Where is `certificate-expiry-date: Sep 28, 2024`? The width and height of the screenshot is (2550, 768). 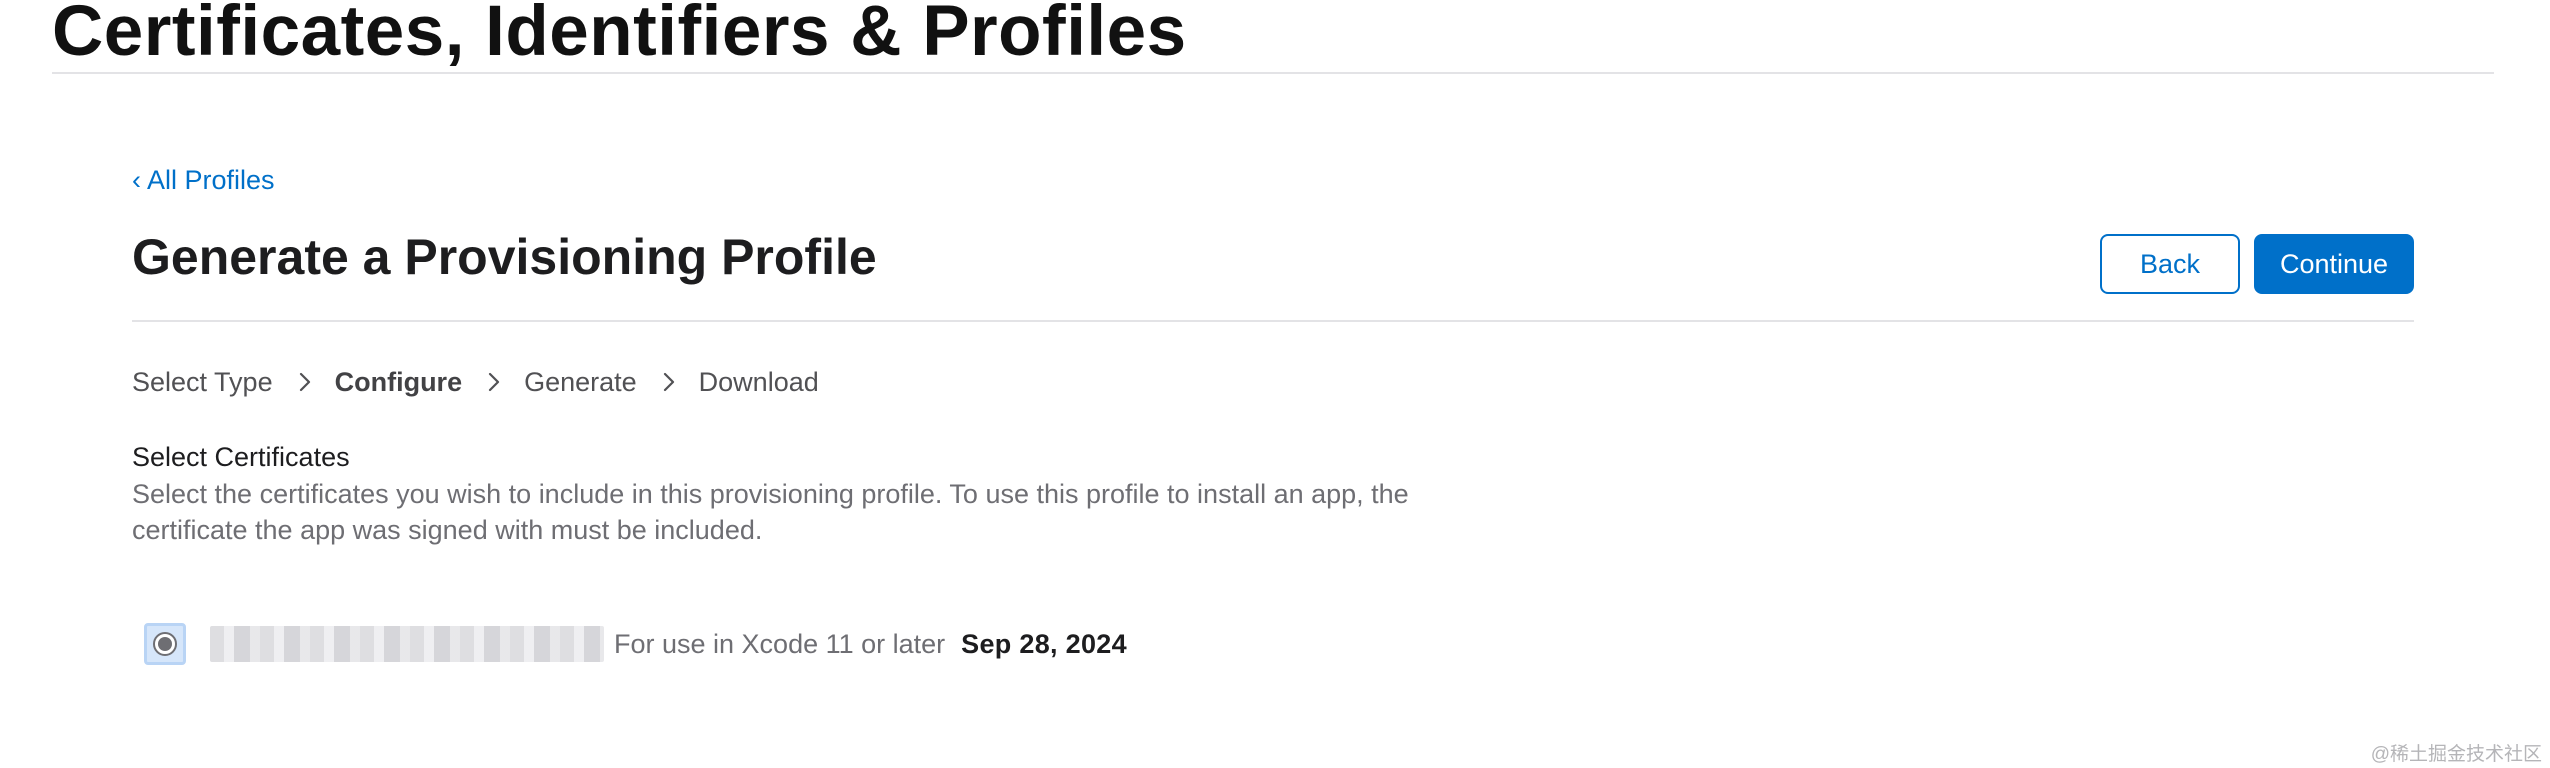
certificate-expiry-date: Sep 28, 2024 is located at coordinates (1044, 643).